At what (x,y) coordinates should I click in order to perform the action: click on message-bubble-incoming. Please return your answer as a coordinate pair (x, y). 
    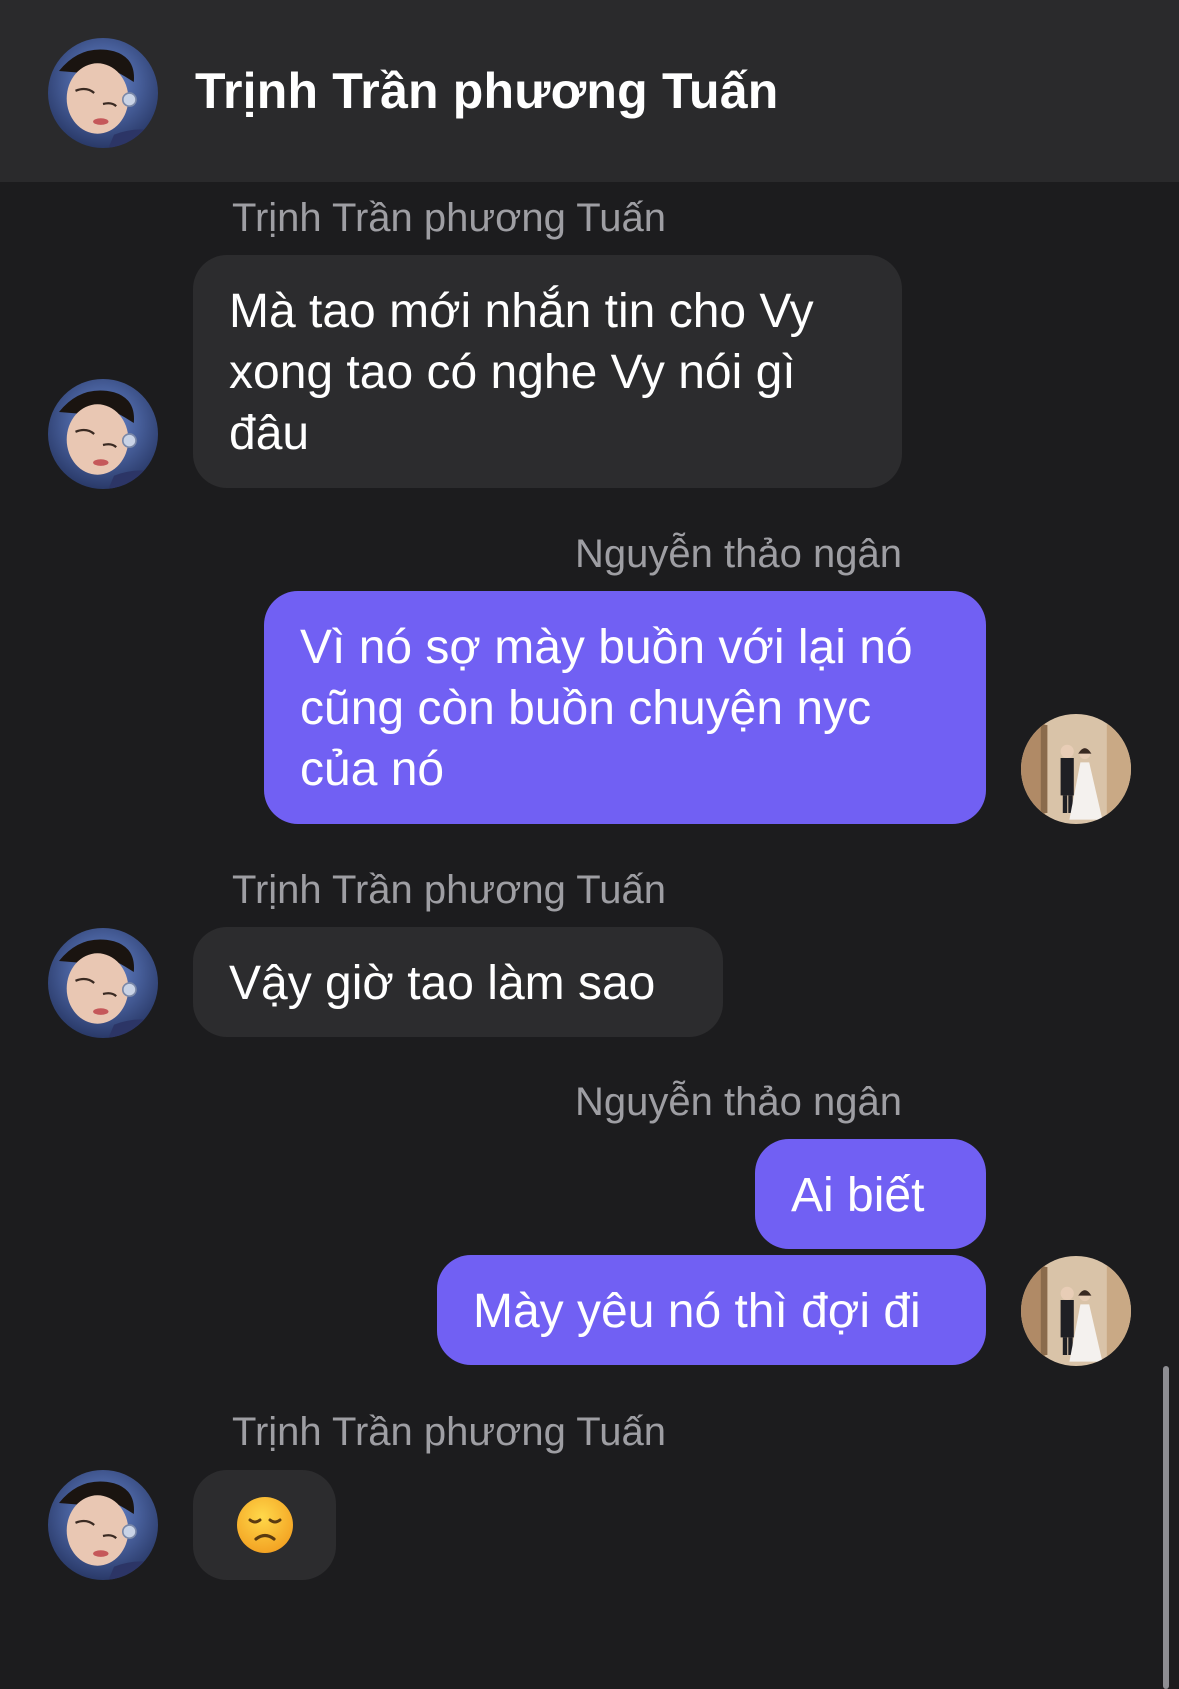
    Looking at the image, I should click on (264, 1525).